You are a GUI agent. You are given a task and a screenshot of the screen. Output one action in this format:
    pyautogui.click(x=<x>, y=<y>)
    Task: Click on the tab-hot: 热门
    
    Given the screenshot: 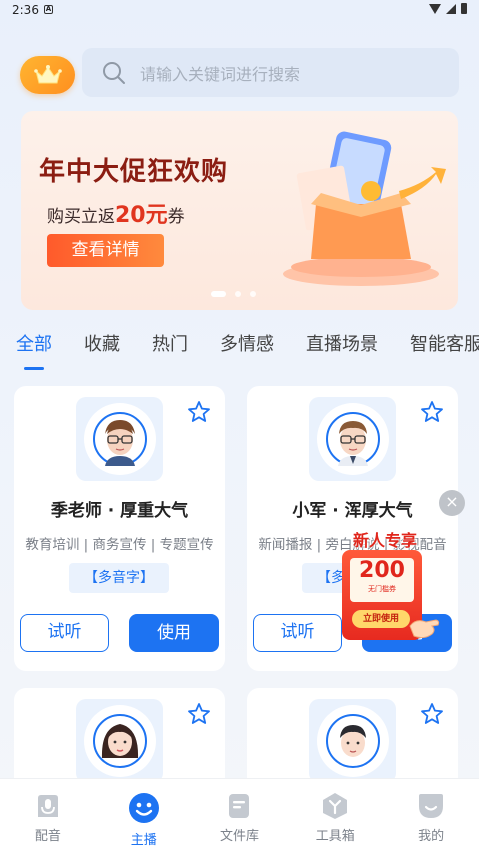 What is the action you would take?
    pyautogui.click(x=170, y=350)
    